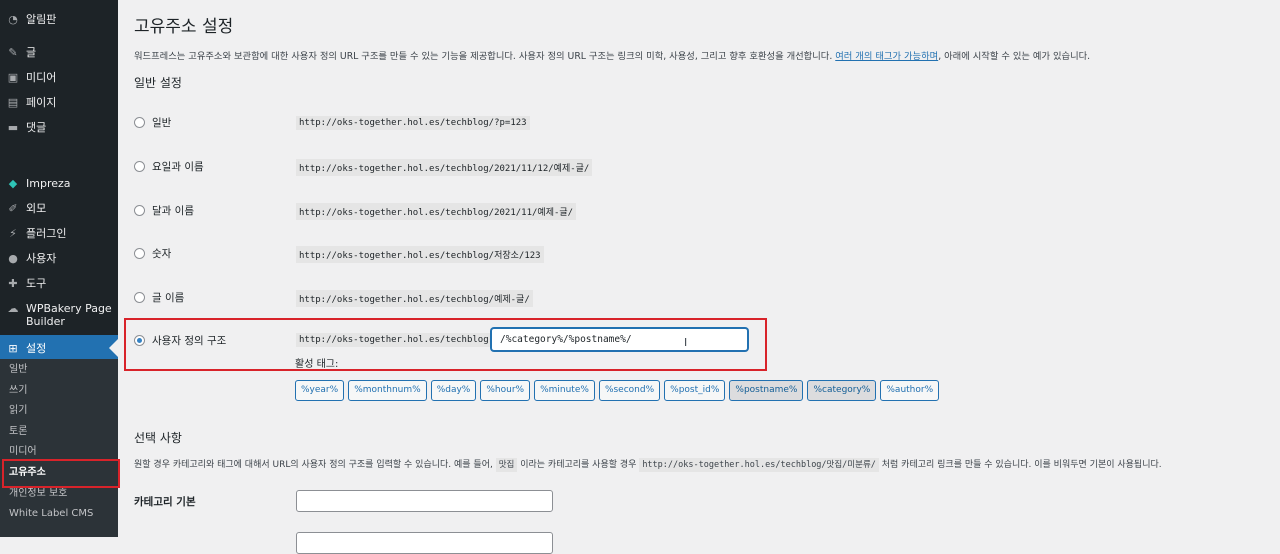 The height and width of the screenshot is (554, 1280). Describe the element at coordinates (629, 390) in the screenshot. I see `tag-second-button: %second%` at that location.